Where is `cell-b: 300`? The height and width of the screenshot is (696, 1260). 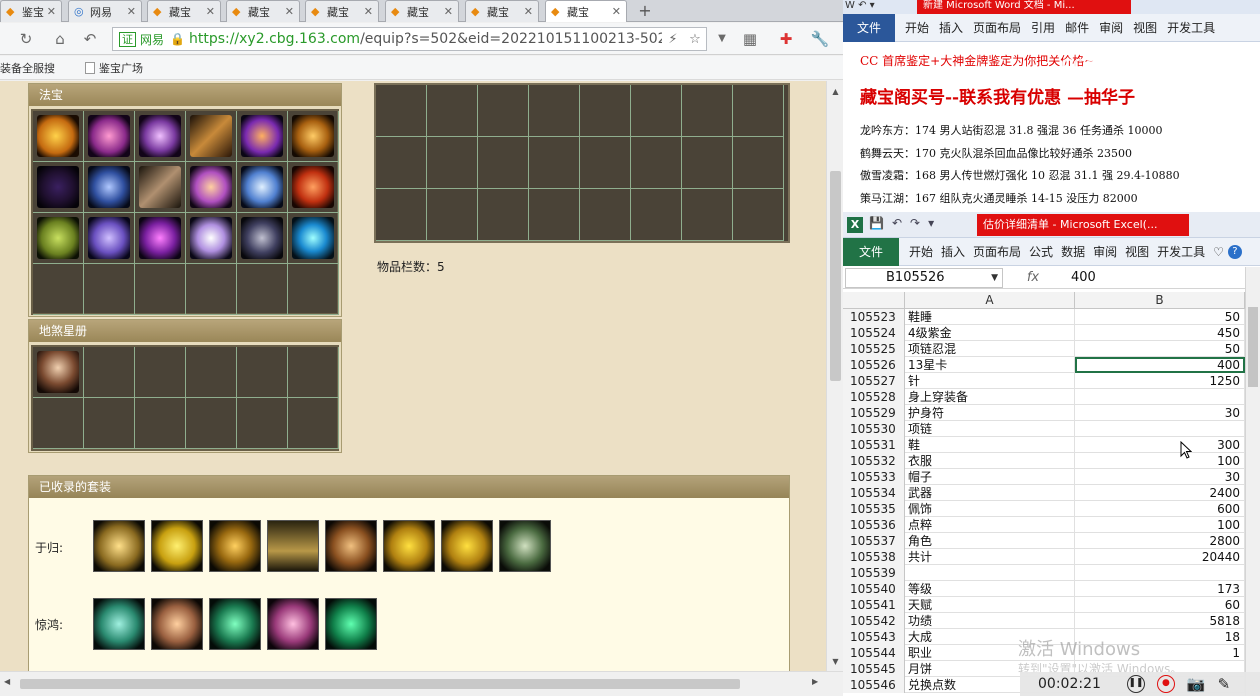
cell-b: 300 is located at coordinates (1160, 445).